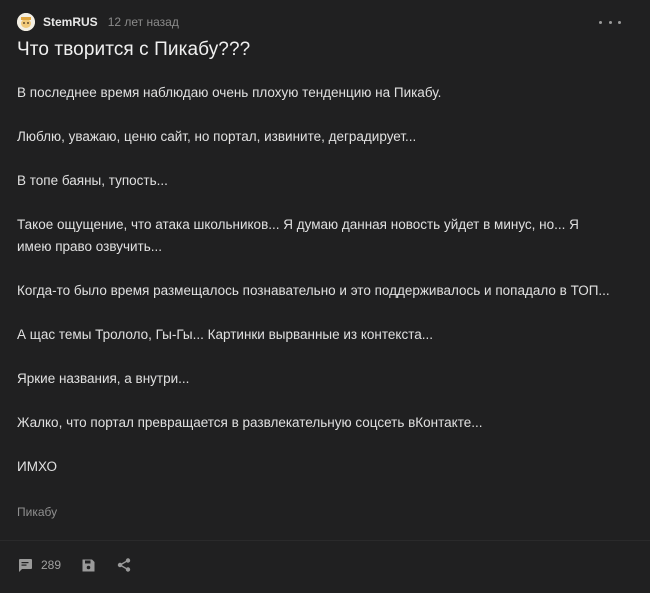 The height and width of the screenshot is (593, 650). I want to click on story-paragraph: ИМХО, so click(37, 466).